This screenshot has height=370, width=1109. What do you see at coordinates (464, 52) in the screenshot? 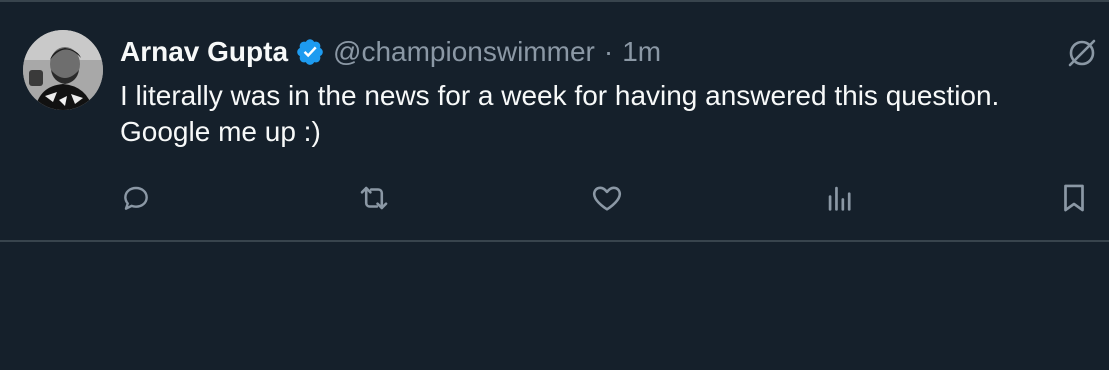
I see `author-handle: @championswimmer` at bounding box center [464, 52].